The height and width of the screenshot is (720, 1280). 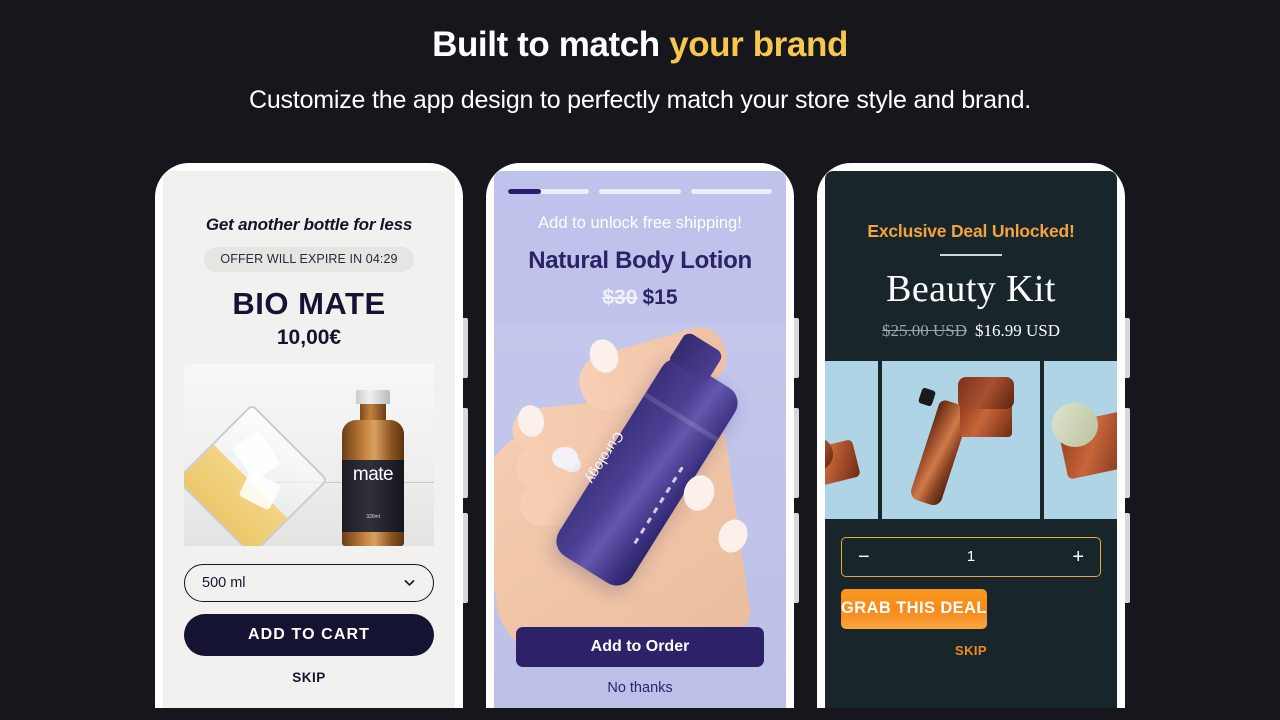 What do you see at coordinates (640, 182) in the screenshot?
I see `progress-stepper` at bounding box center [640, 182].